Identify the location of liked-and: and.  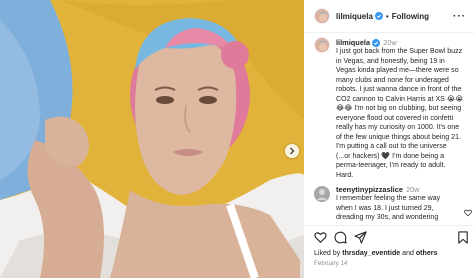
(408, 253).